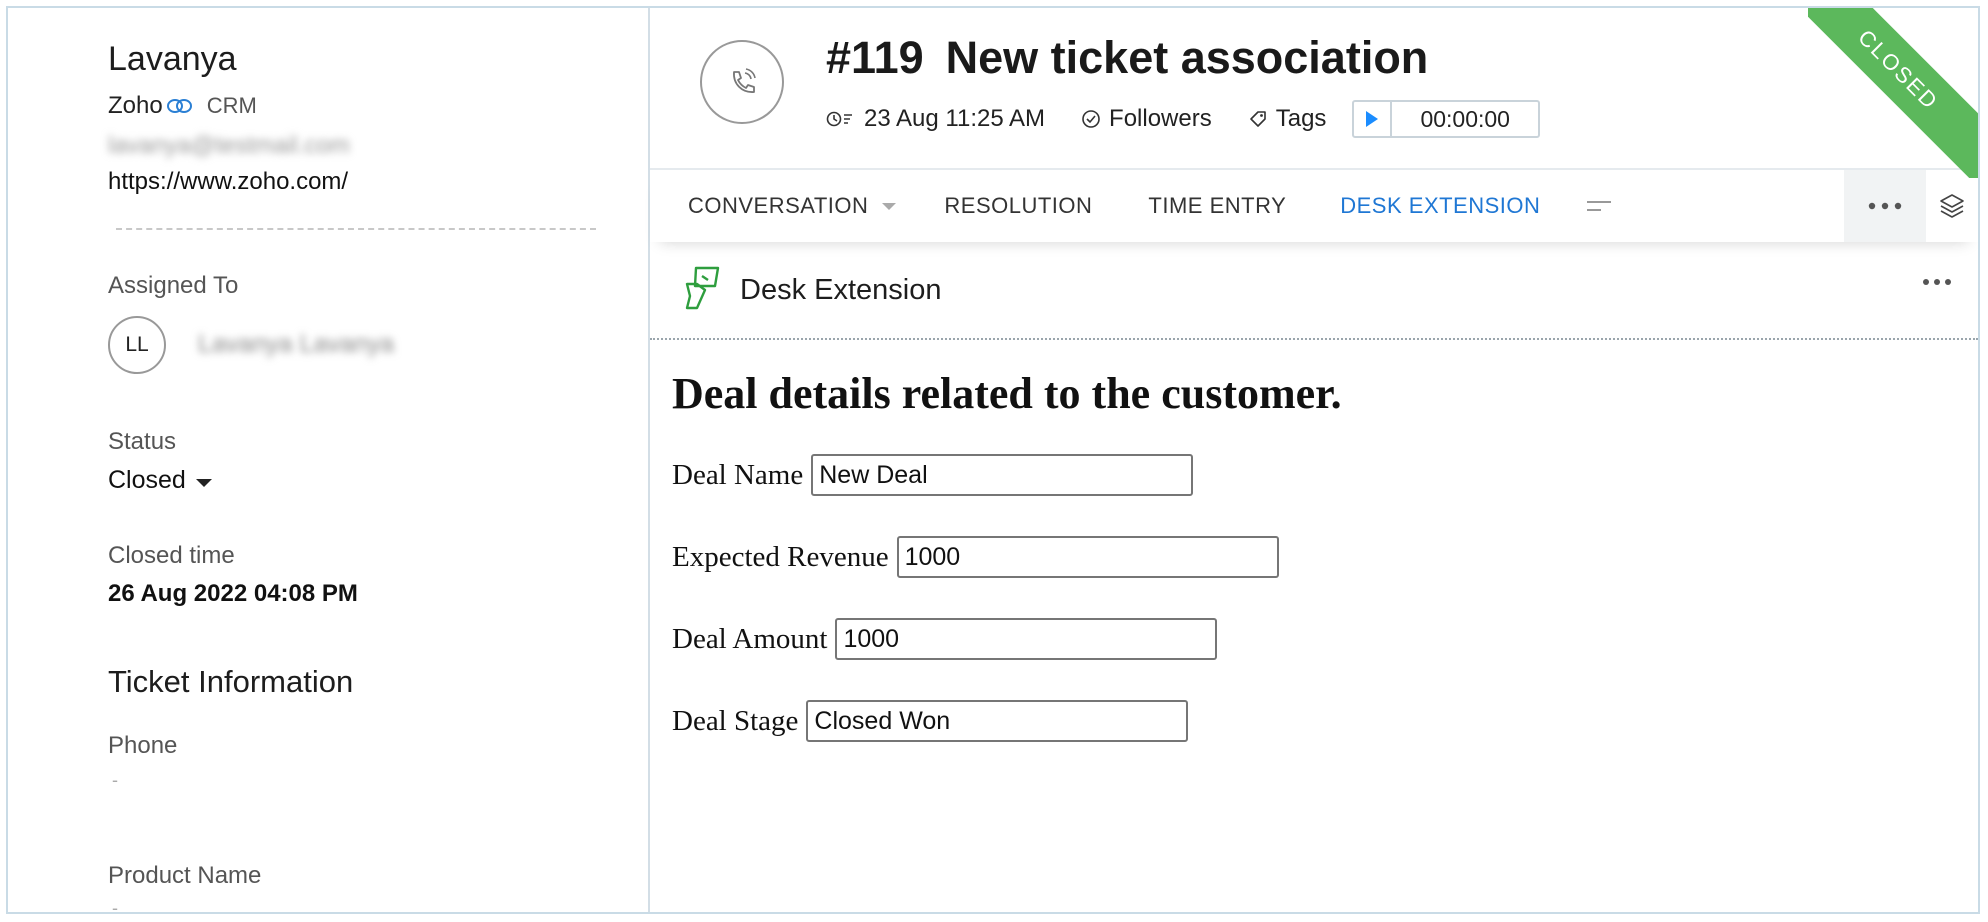 The width and height of the screenshot is (1988, 922). I want to click on company-name: Zoho, so click(135, 106).